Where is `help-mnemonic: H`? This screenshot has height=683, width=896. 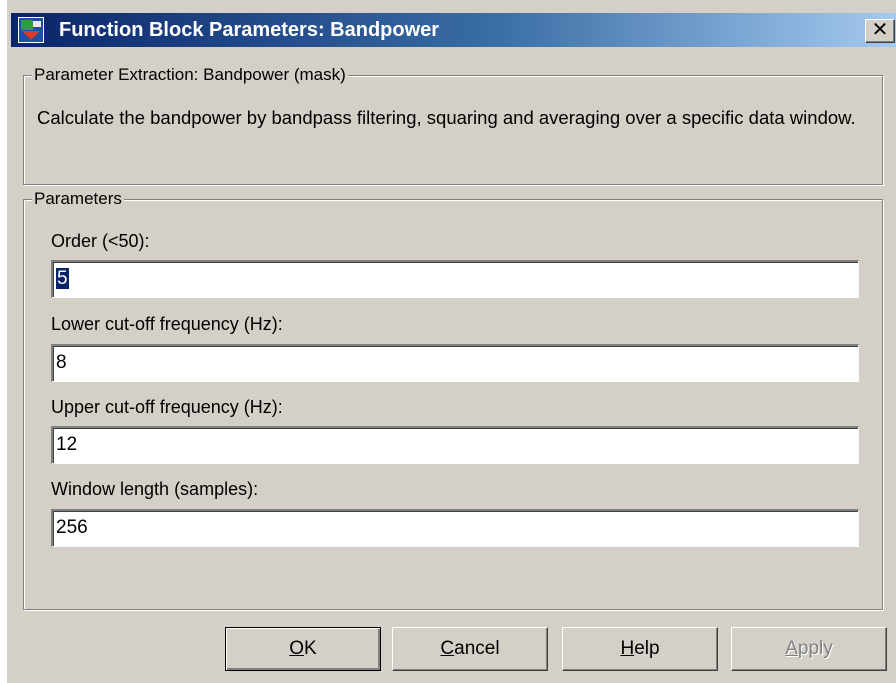 help-mnemonic: H is located at coordinates (627, 648).